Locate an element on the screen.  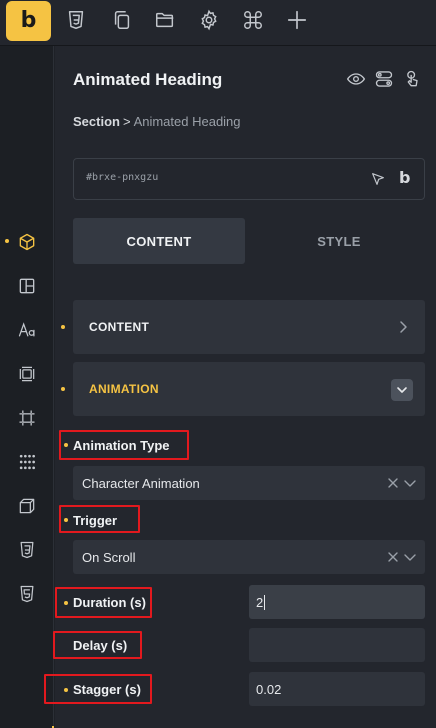
command-icon is located at coordinates (253, 20).